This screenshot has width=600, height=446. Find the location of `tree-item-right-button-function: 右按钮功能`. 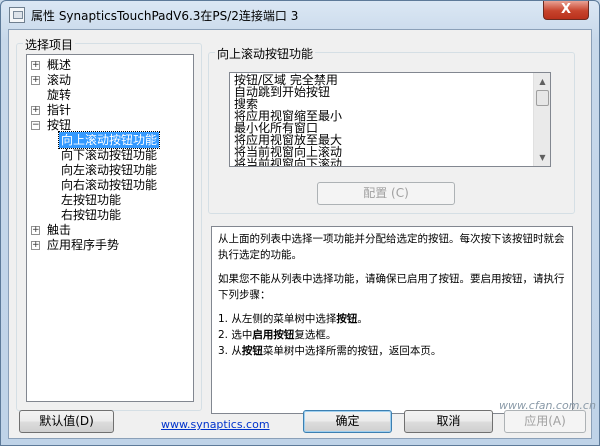

tree-item-right-button-function: 右按钮功能 is located at coordinates (110, 215).